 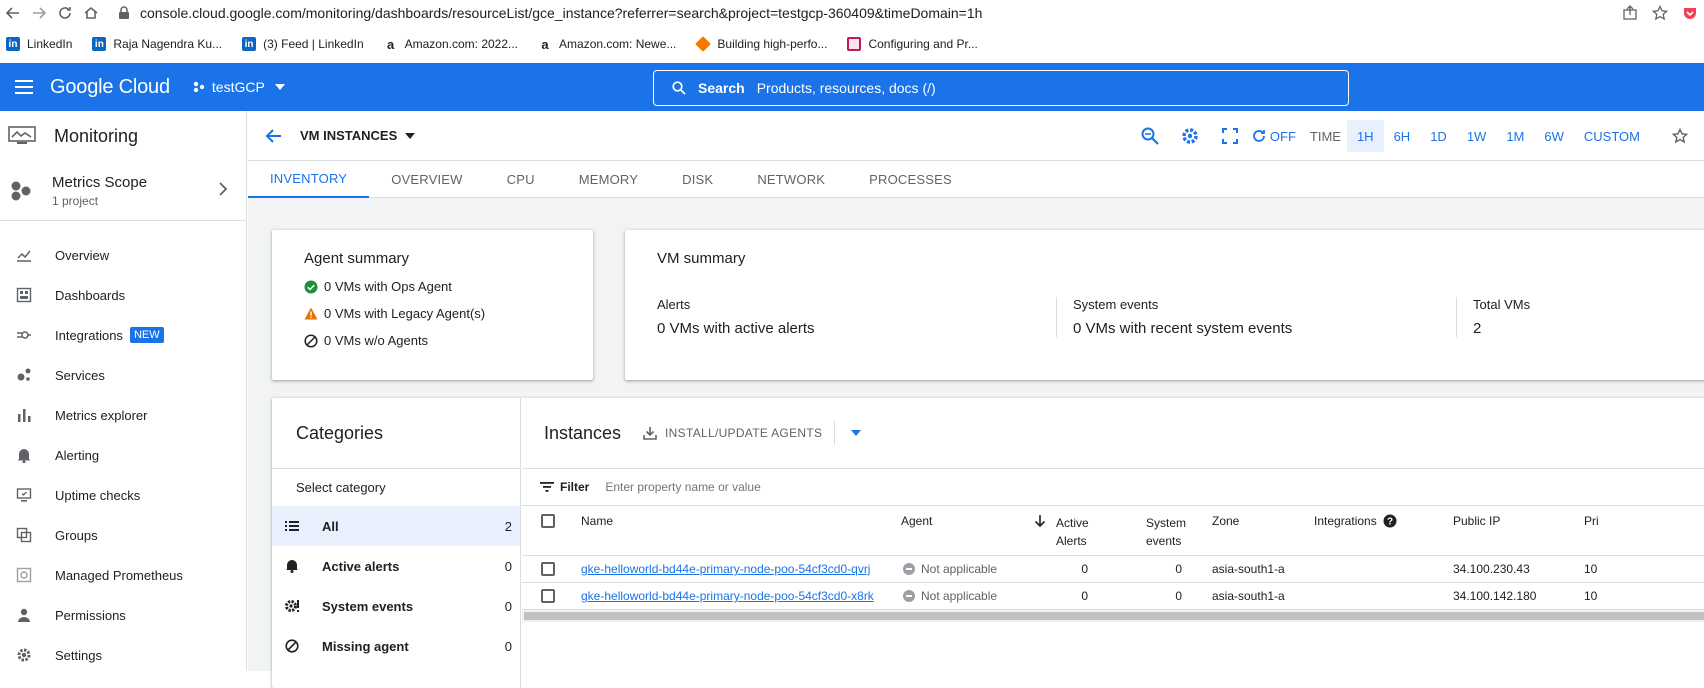 I want to click on home-icon, so click(x=91, y=13).